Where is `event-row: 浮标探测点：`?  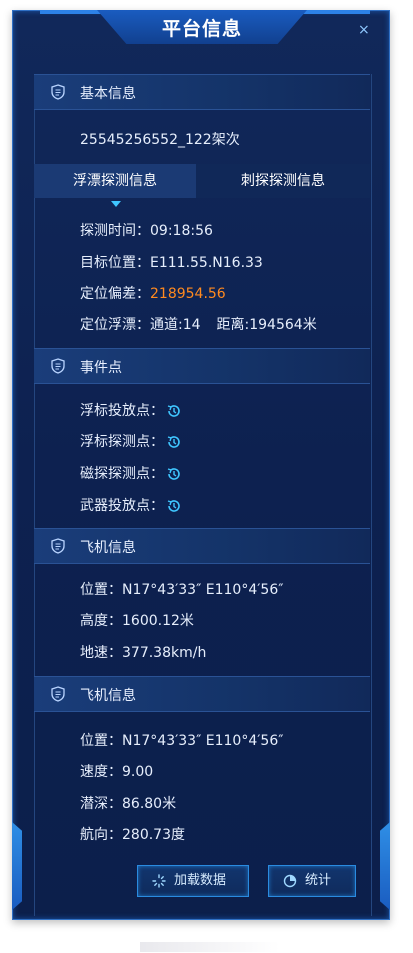
event-row: 浮标探测点： is located at coordinates (131, 441).